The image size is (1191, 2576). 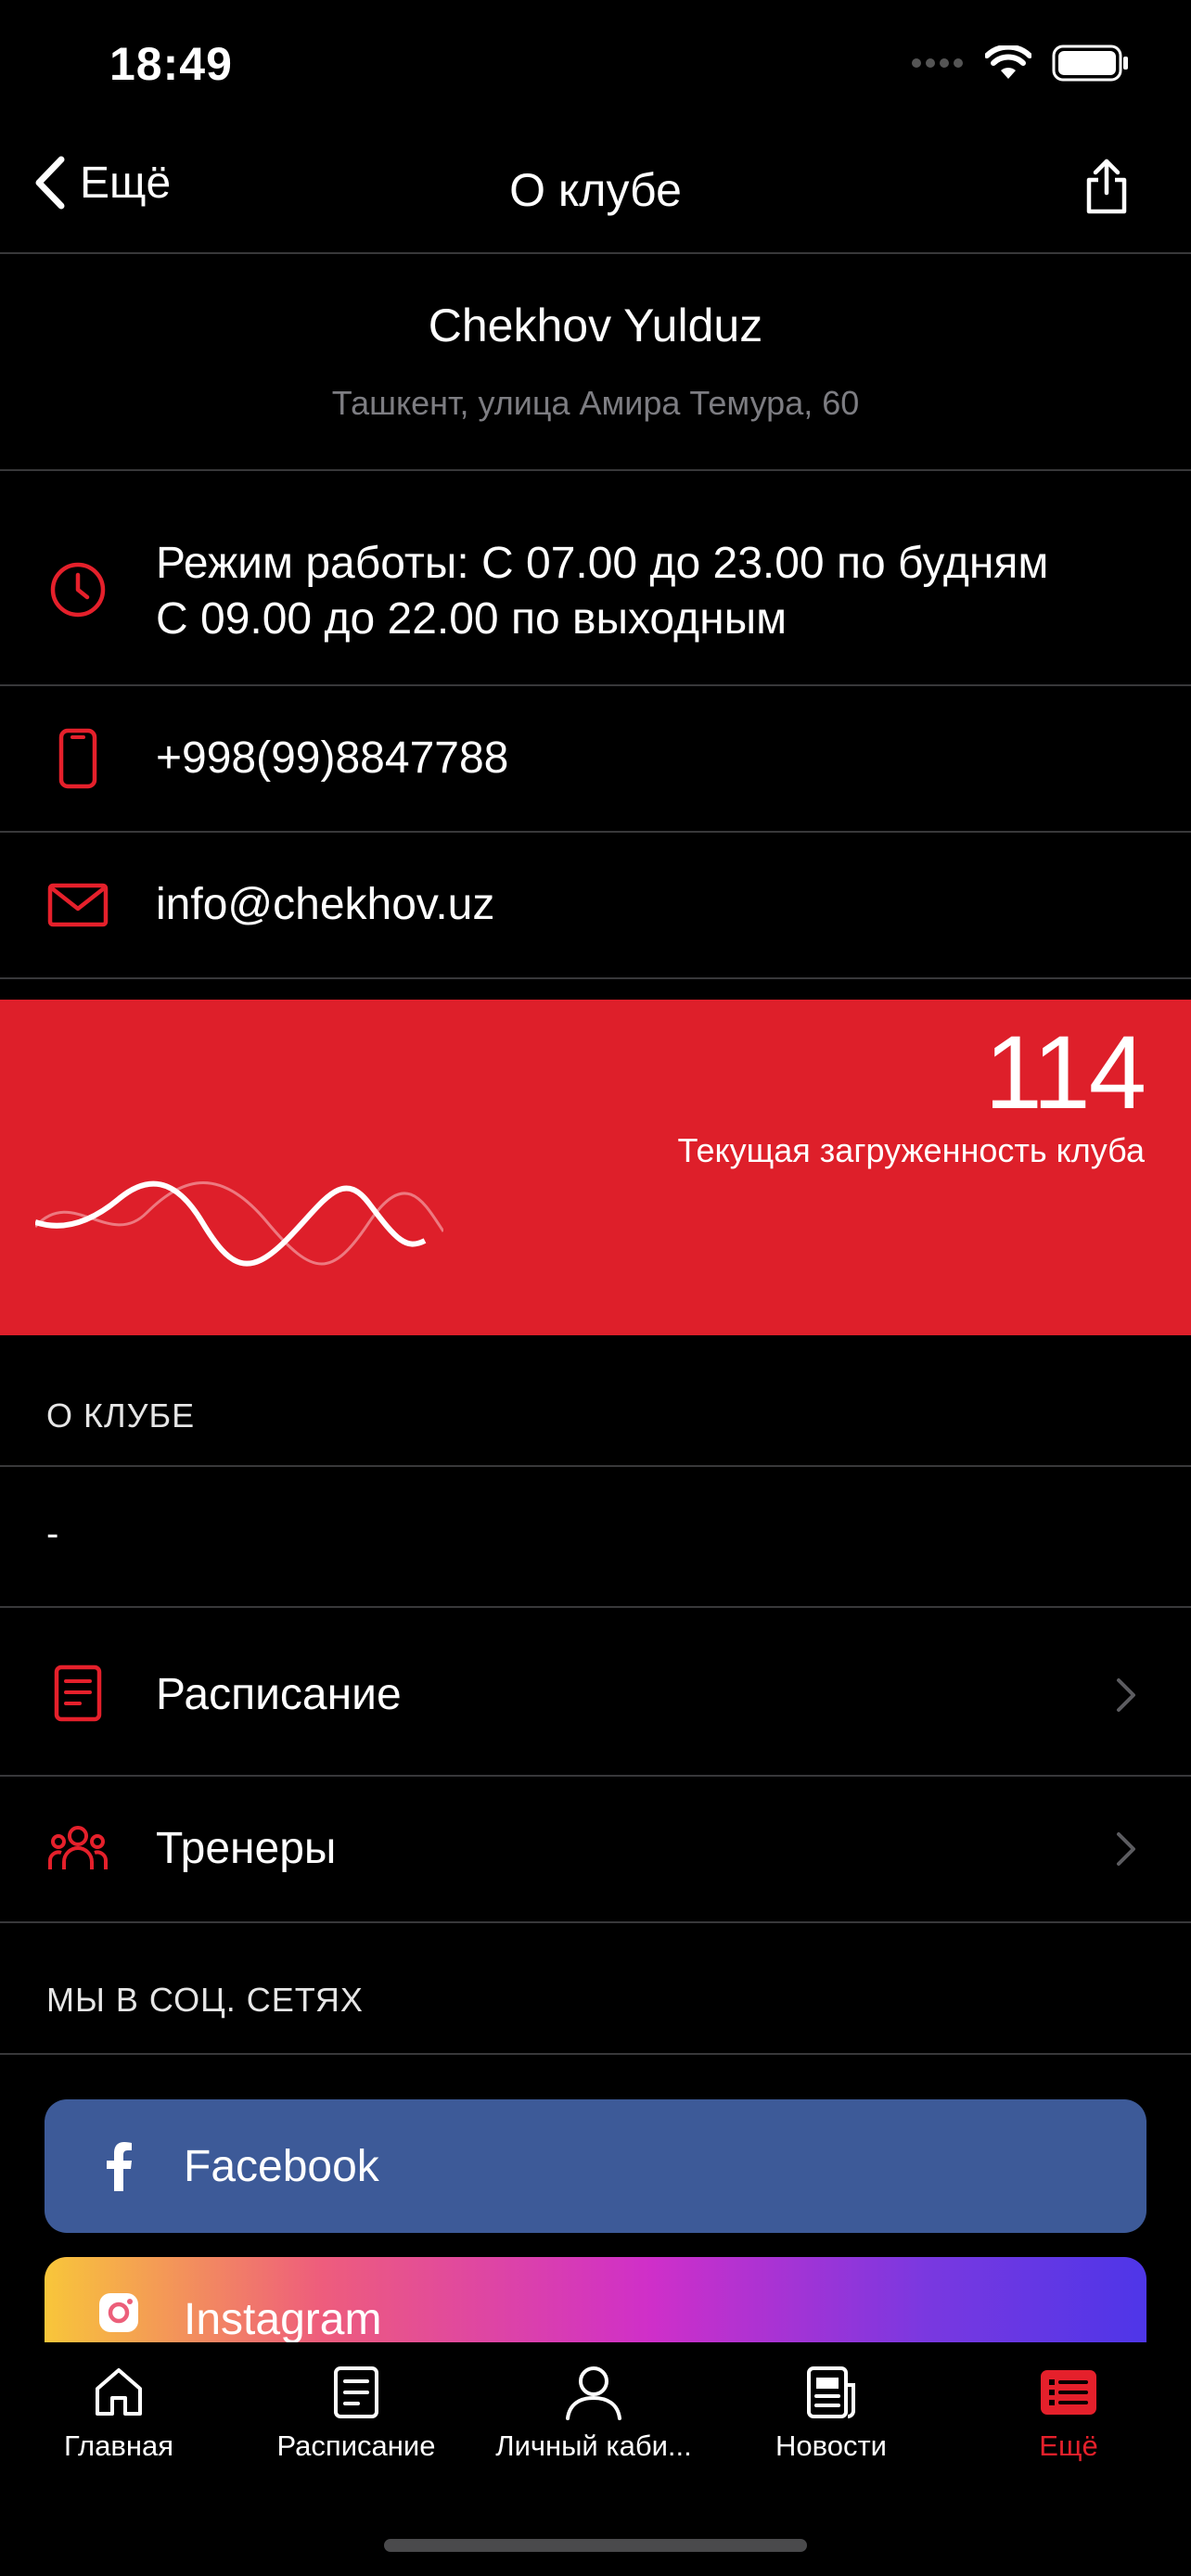 What do you see at coordinates (78, 905) in the screenshot?
I see `mail-icon` at bounding box center [78, 905].